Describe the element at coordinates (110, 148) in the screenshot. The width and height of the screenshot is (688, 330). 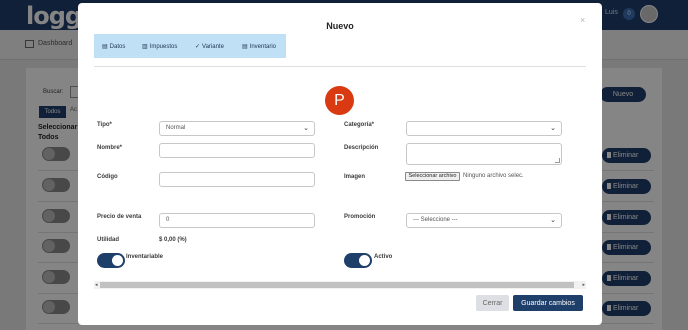
I see `nombre-label: Nombre*` at that location.